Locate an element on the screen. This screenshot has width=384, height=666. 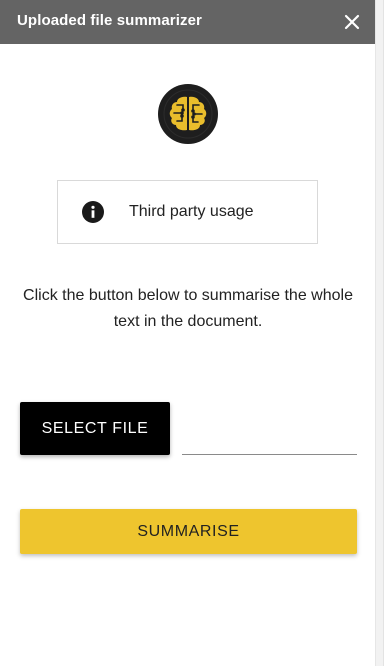
info-icon is located at coordinates (93, 212).